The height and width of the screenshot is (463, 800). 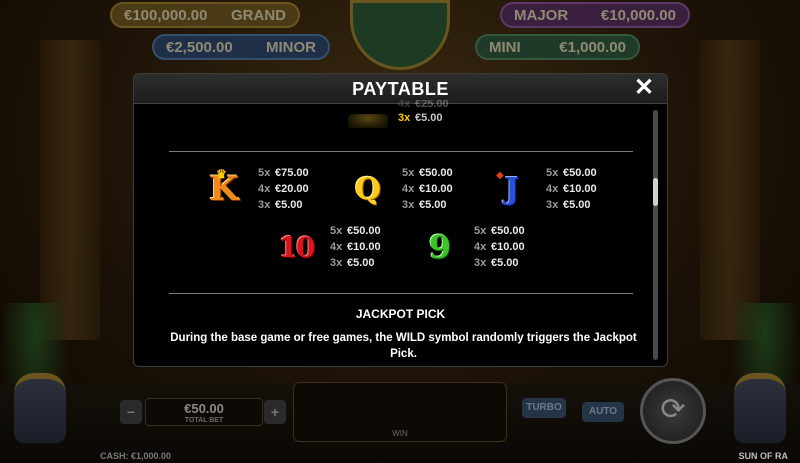 I want to click on crown-icon: ♛, so click(x=221, y=174).